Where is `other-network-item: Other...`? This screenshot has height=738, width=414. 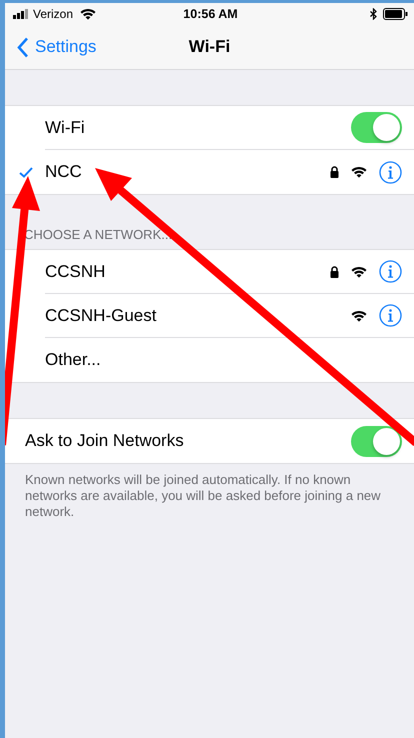
other-network-item: Other... is located at coordinates (223, 360).